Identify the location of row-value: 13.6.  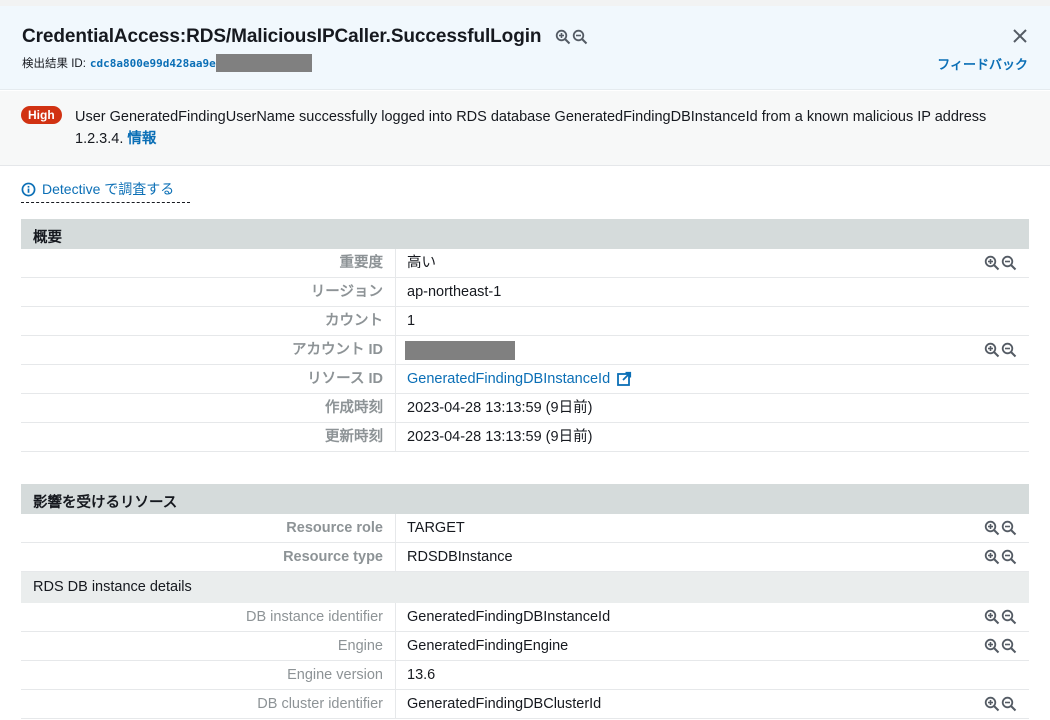
(421, 675).